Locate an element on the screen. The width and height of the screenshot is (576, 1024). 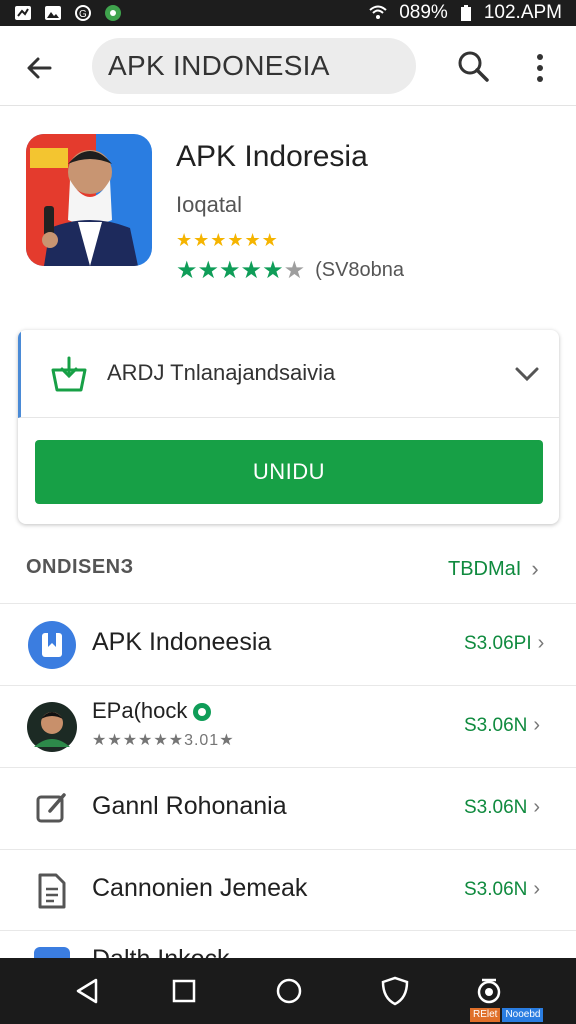
rating-stars-small: ★★★★★★ is located at coordinates (227, 240).